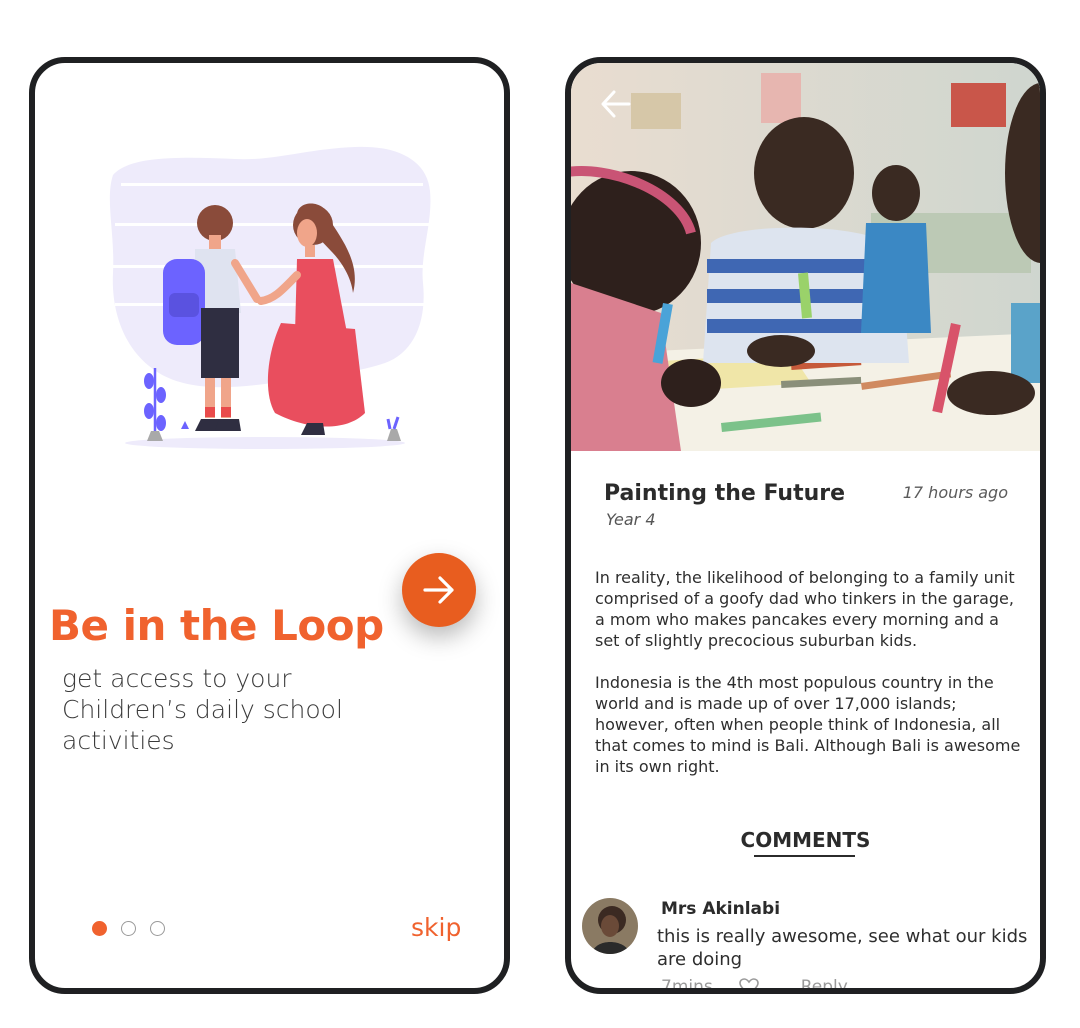 This screenshot has height=1028, width=1080. Describe the element at coordinates (725, 493) in the screenshot. I see `post-title: Painting the Future` at that location.